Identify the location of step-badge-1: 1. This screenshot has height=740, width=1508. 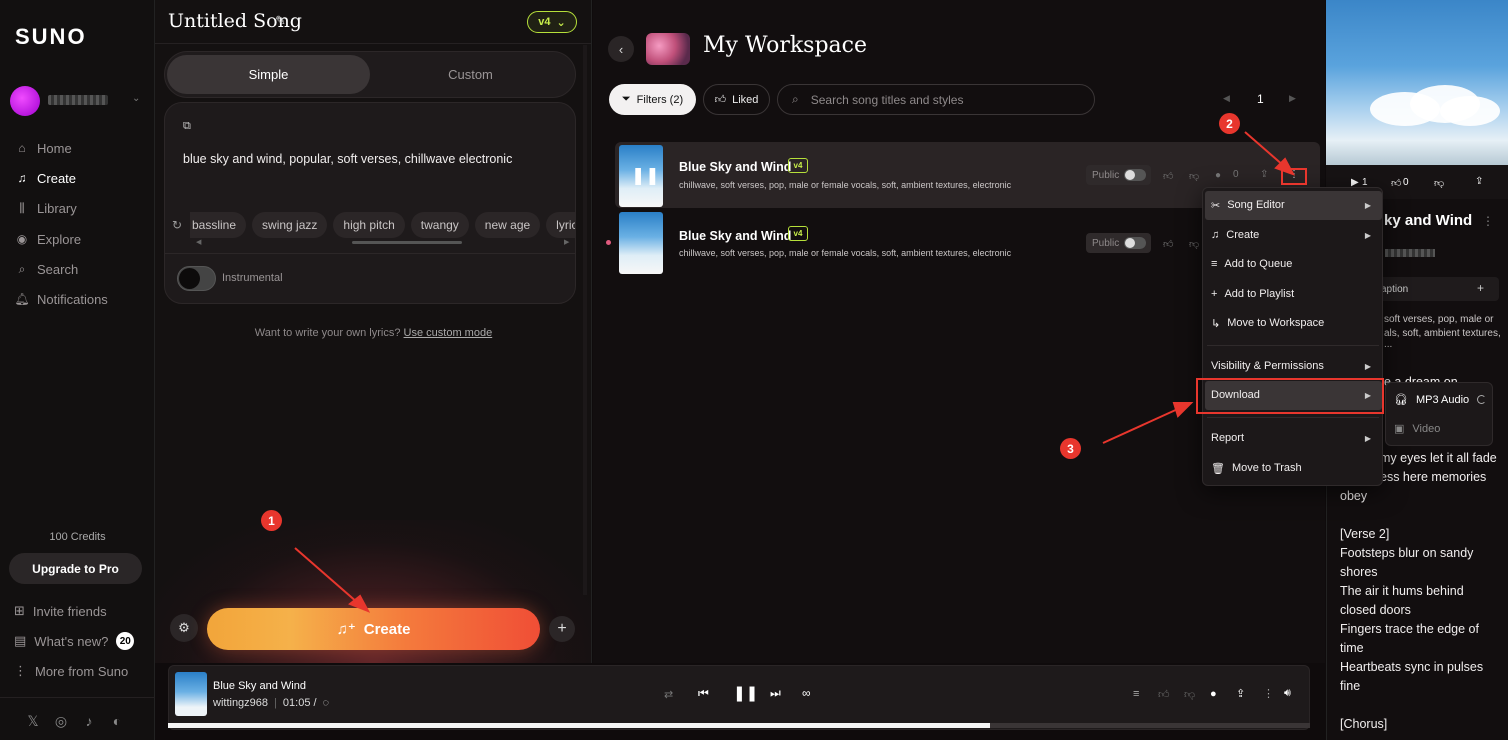
(271, 520).